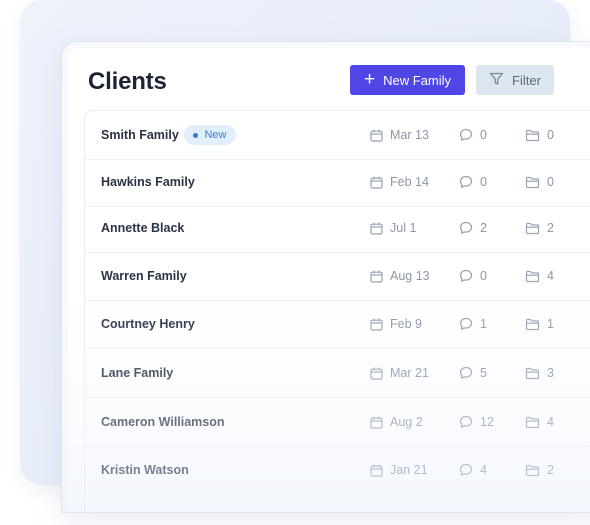 The width and height of the screenshot is (590, 525). I want to click on comments-count: 2, so click(483, 228).